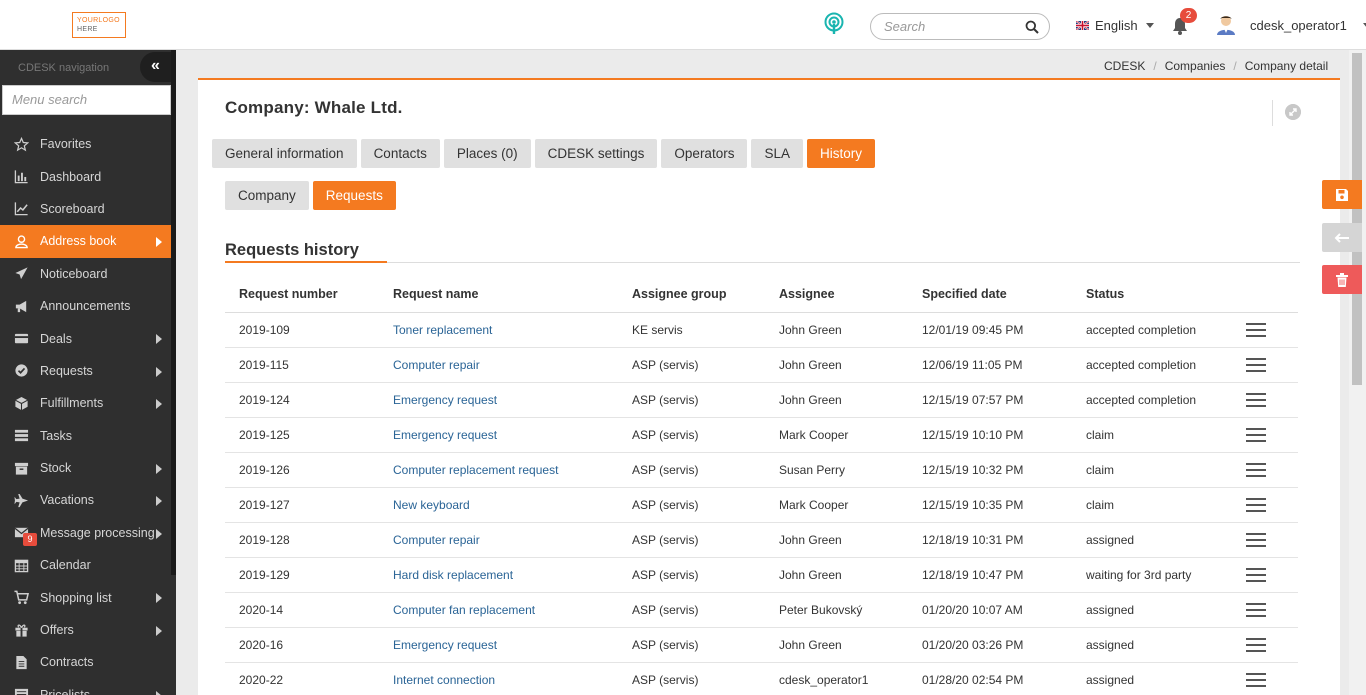  What do you see at coordinates (990, 295) in the screenshot?
I see `column-header: Specified date` at bounding box center [990, 295].